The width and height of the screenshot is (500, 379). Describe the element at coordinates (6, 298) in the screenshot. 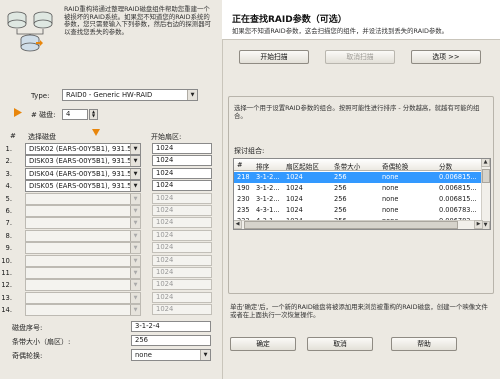

I see `disk-row-number: 13.` at that location.